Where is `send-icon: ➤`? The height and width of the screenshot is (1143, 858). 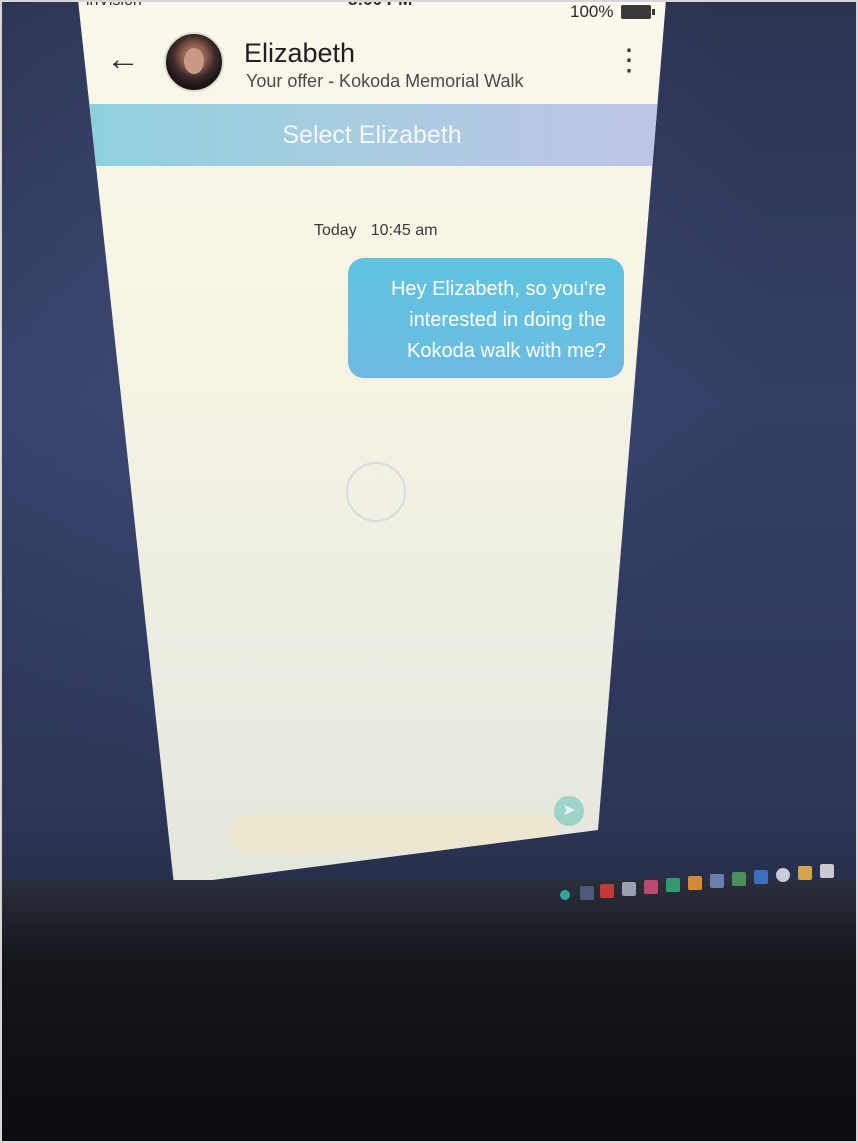
send-icon: ➤ is located at coordinates (569, 810).